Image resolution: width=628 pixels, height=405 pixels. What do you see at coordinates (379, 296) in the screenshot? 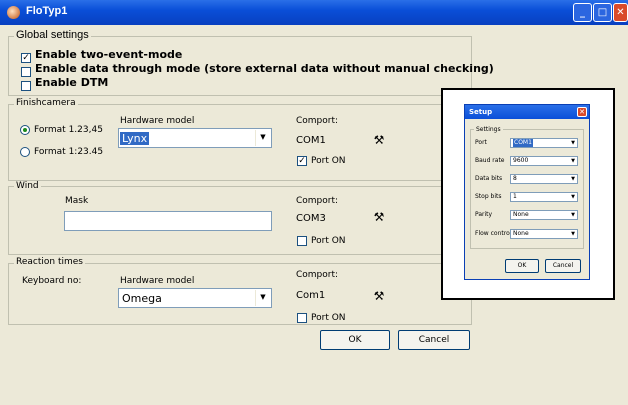
I see `reaction-port-settings-icon: ⚒` at bounding box center [379, 296].